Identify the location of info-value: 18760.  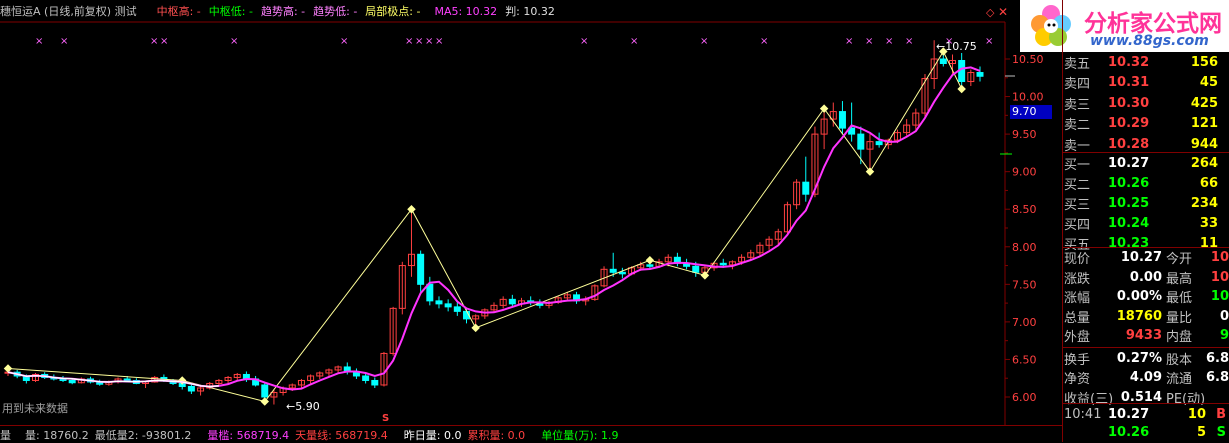
(1139, 316).